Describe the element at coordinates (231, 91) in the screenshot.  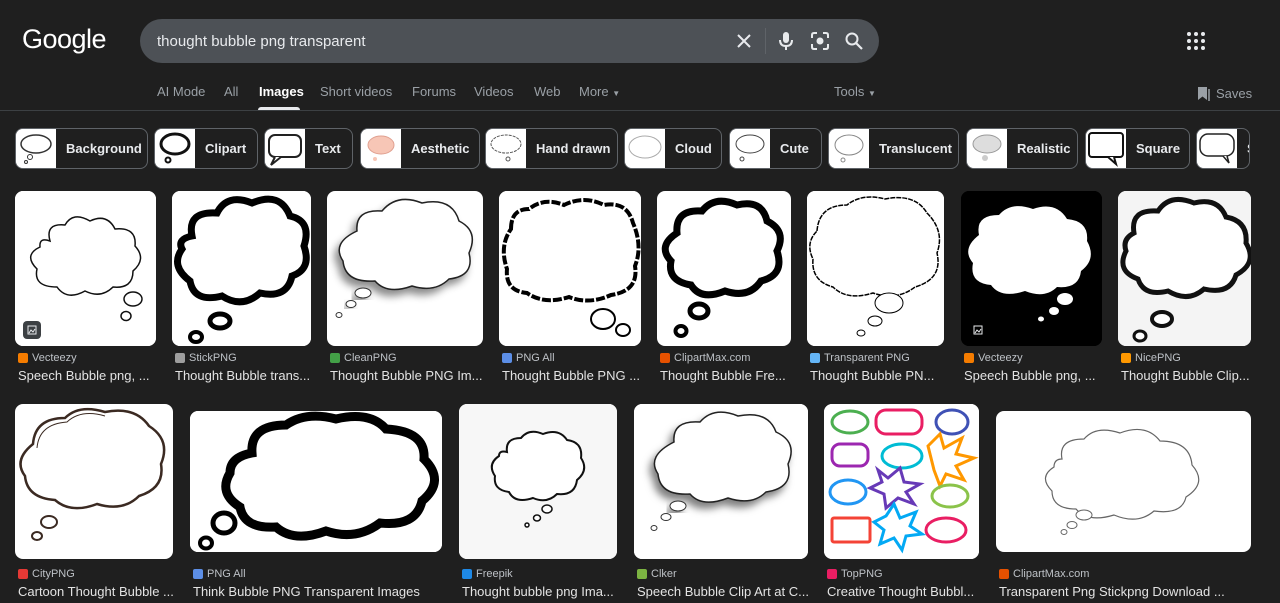
I see `tab-all: All` at that location.